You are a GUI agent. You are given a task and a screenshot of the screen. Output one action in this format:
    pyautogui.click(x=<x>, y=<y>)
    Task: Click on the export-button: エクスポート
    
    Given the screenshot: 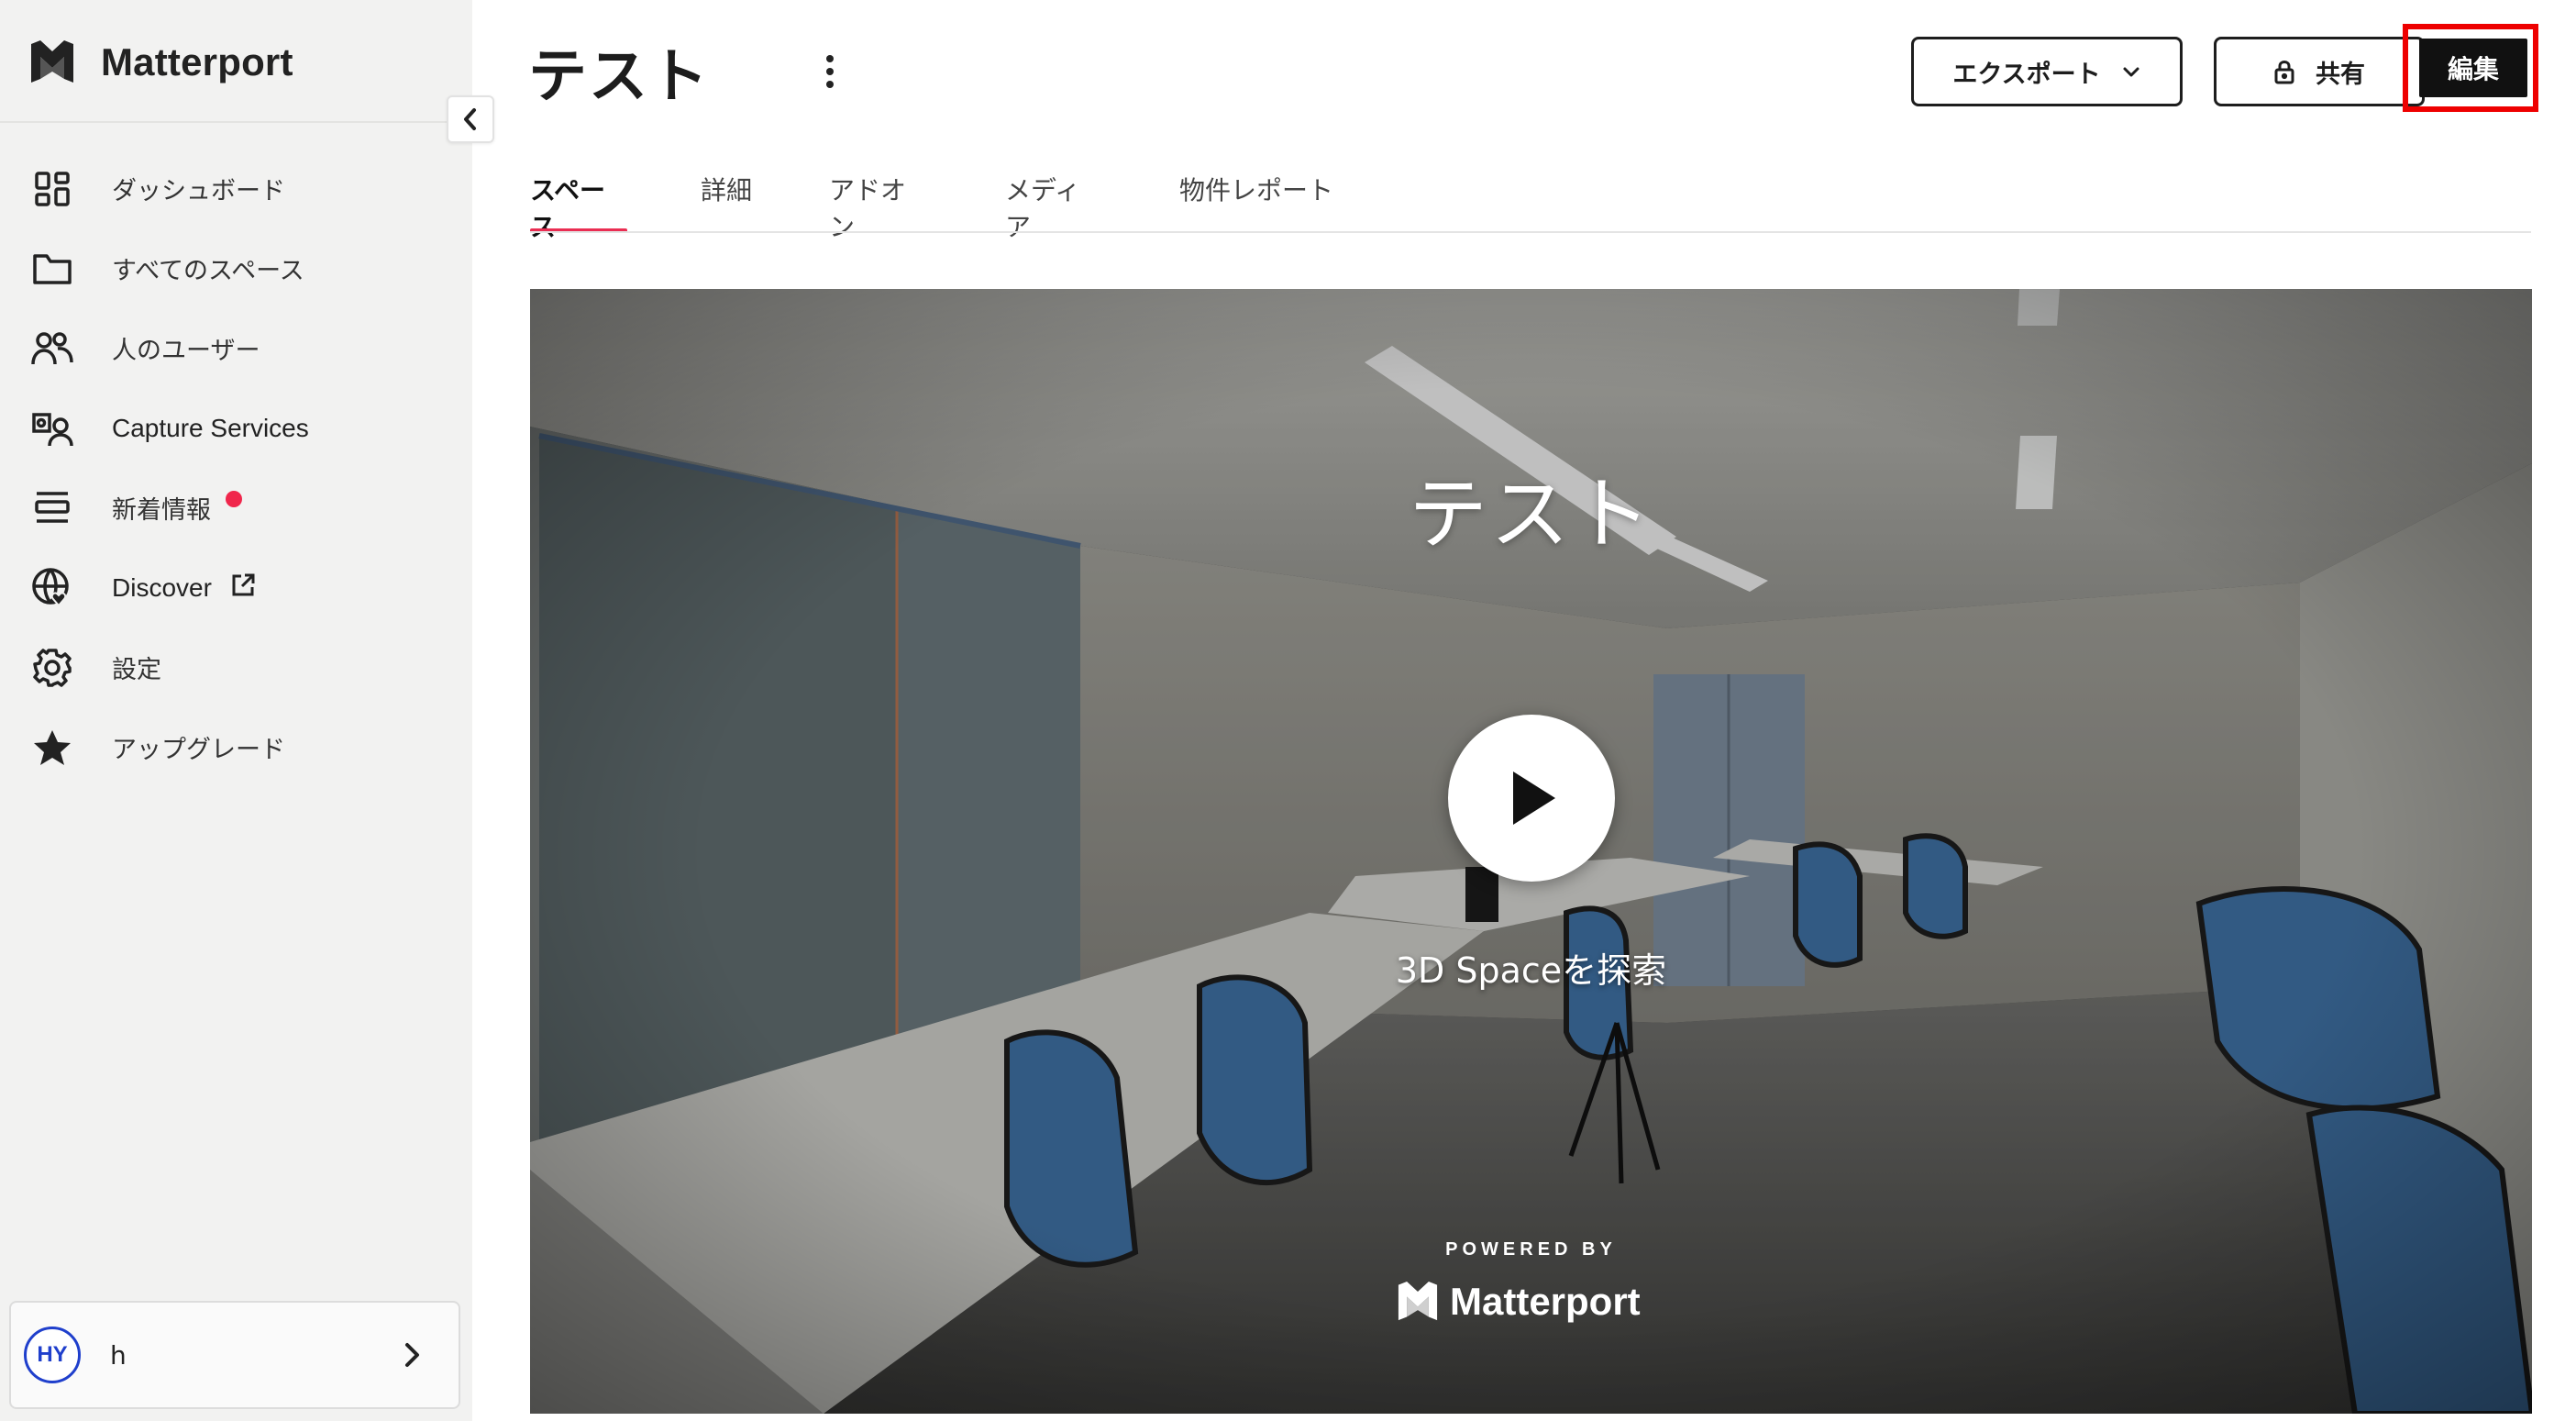 What is the action you would take?
    pyautogui.click(x=2047, y=71)
    